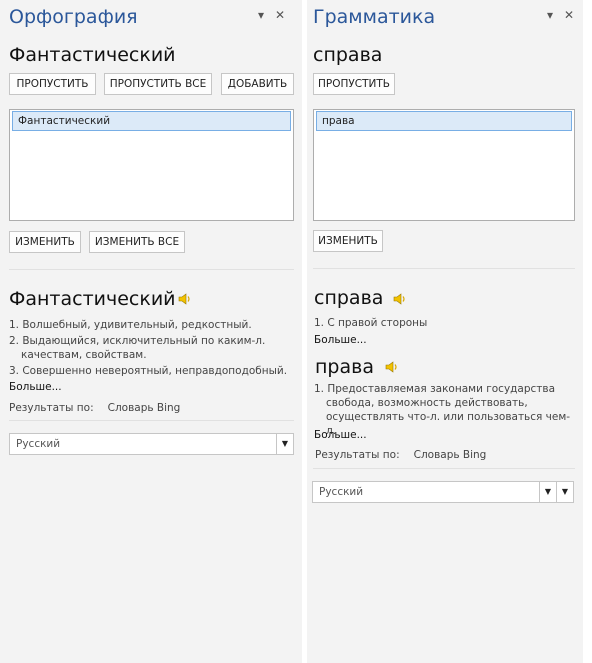  What do you see at coordinates (443, 492) in the screenshot?
I see `language-dropdown: Русский ▼ ▼` at bounding box center [443, 492].